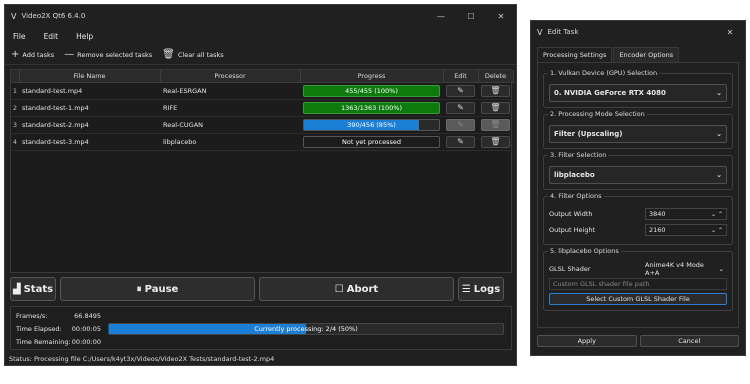 The width and height of the screenshot is (750, 384). What do you see at coordinates (15, 91) in the screenshot?
I see `row-index: 1` at bounding box center [15, 91].